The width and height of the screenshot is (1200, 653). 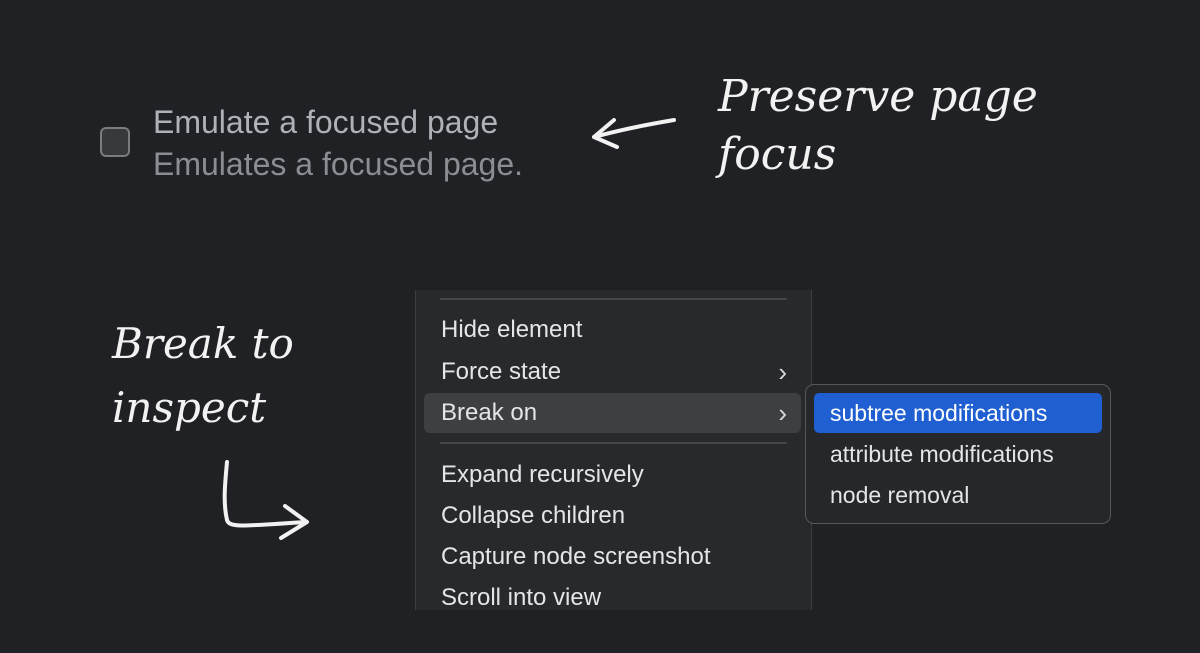 I want to click on menu-item-break-on: Break on ›, so click(x=612, y=413).